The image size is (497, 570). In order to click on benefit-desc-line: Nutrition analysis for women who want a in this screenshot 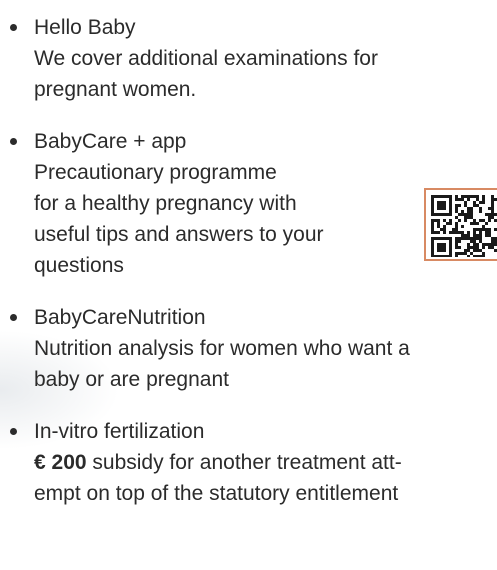, I will do `click(222, 348)`.